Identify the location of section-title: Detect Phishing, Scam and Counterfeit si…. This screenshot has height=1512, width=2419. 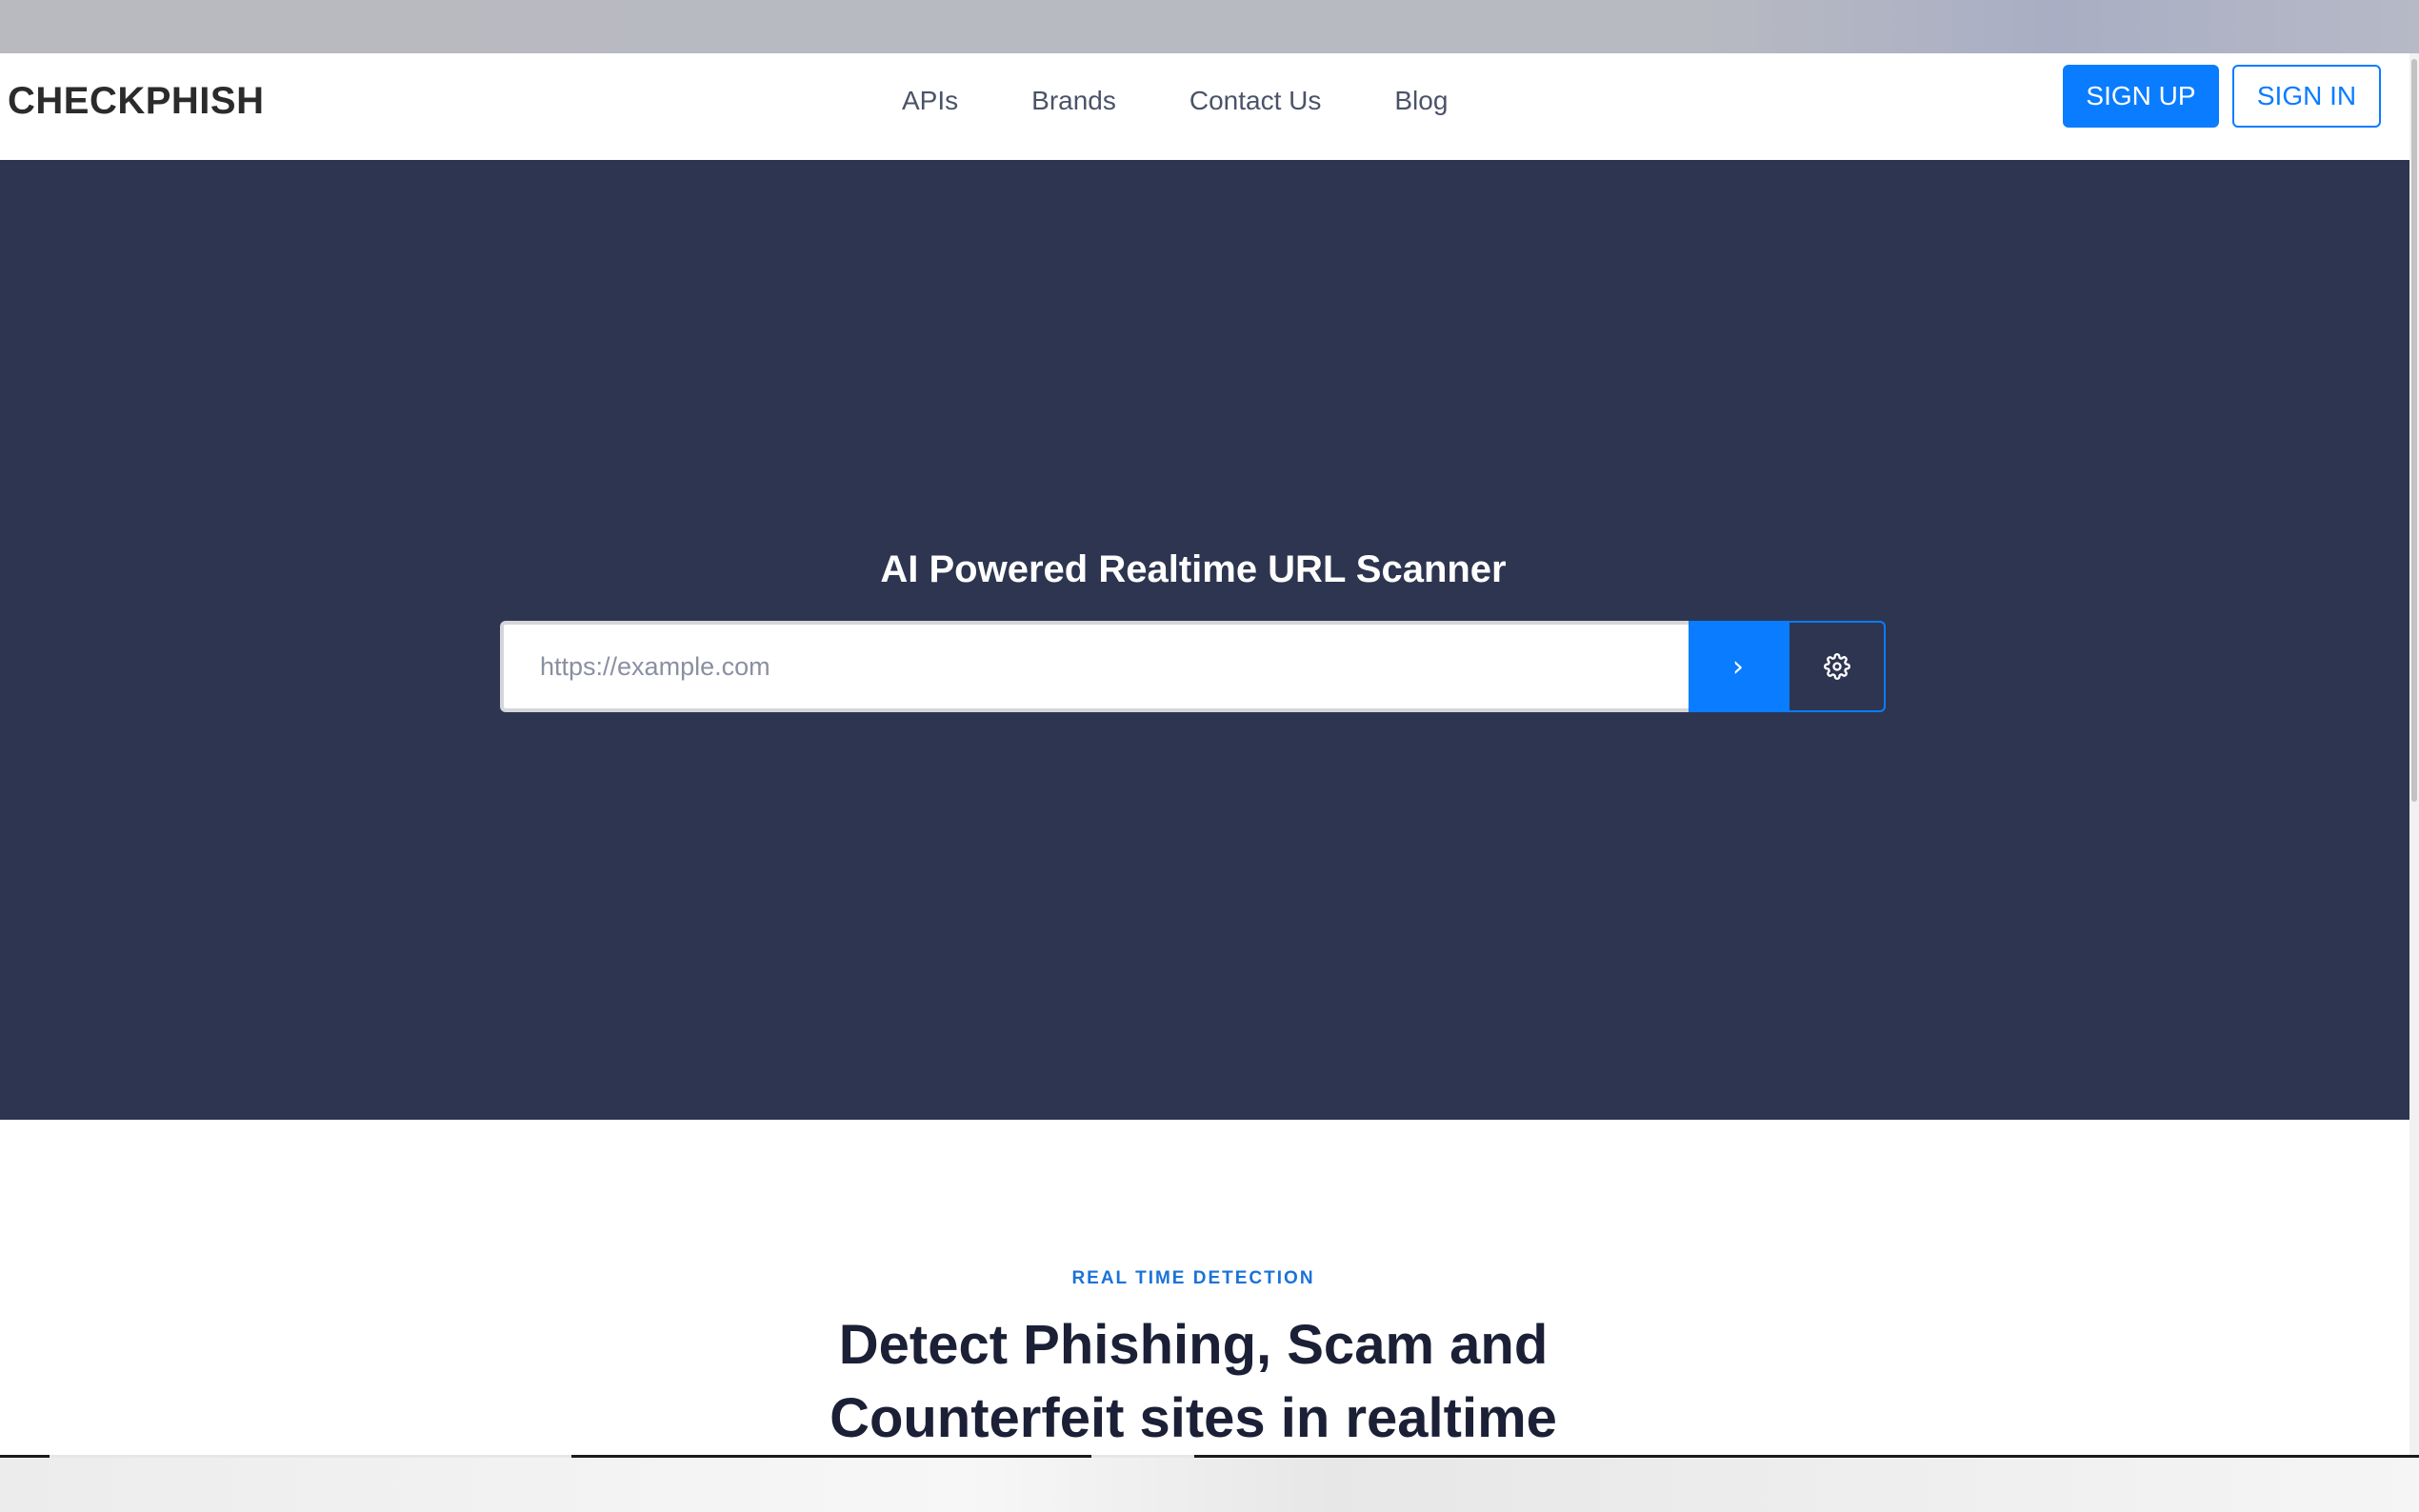
(1193, 1381).